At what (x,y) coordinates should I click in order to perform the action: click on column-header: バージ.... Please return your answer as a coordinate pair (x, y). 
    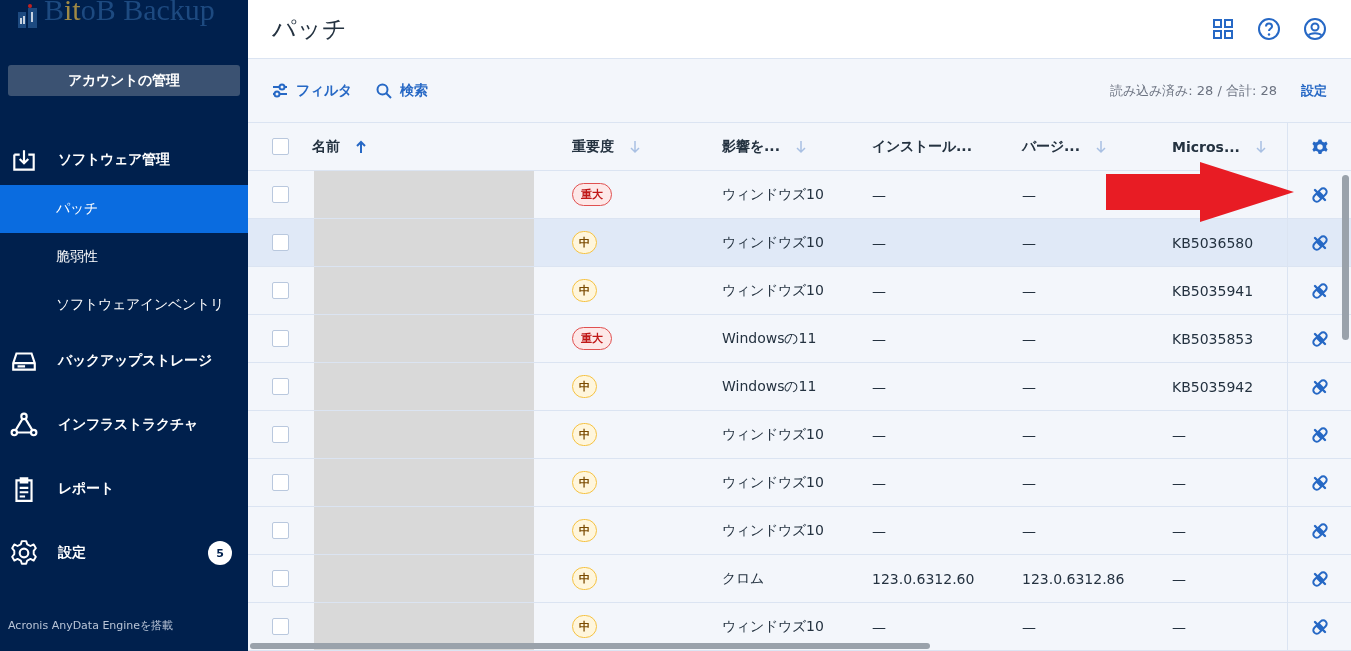
    Looking at the image, I should click on (1051, 146).